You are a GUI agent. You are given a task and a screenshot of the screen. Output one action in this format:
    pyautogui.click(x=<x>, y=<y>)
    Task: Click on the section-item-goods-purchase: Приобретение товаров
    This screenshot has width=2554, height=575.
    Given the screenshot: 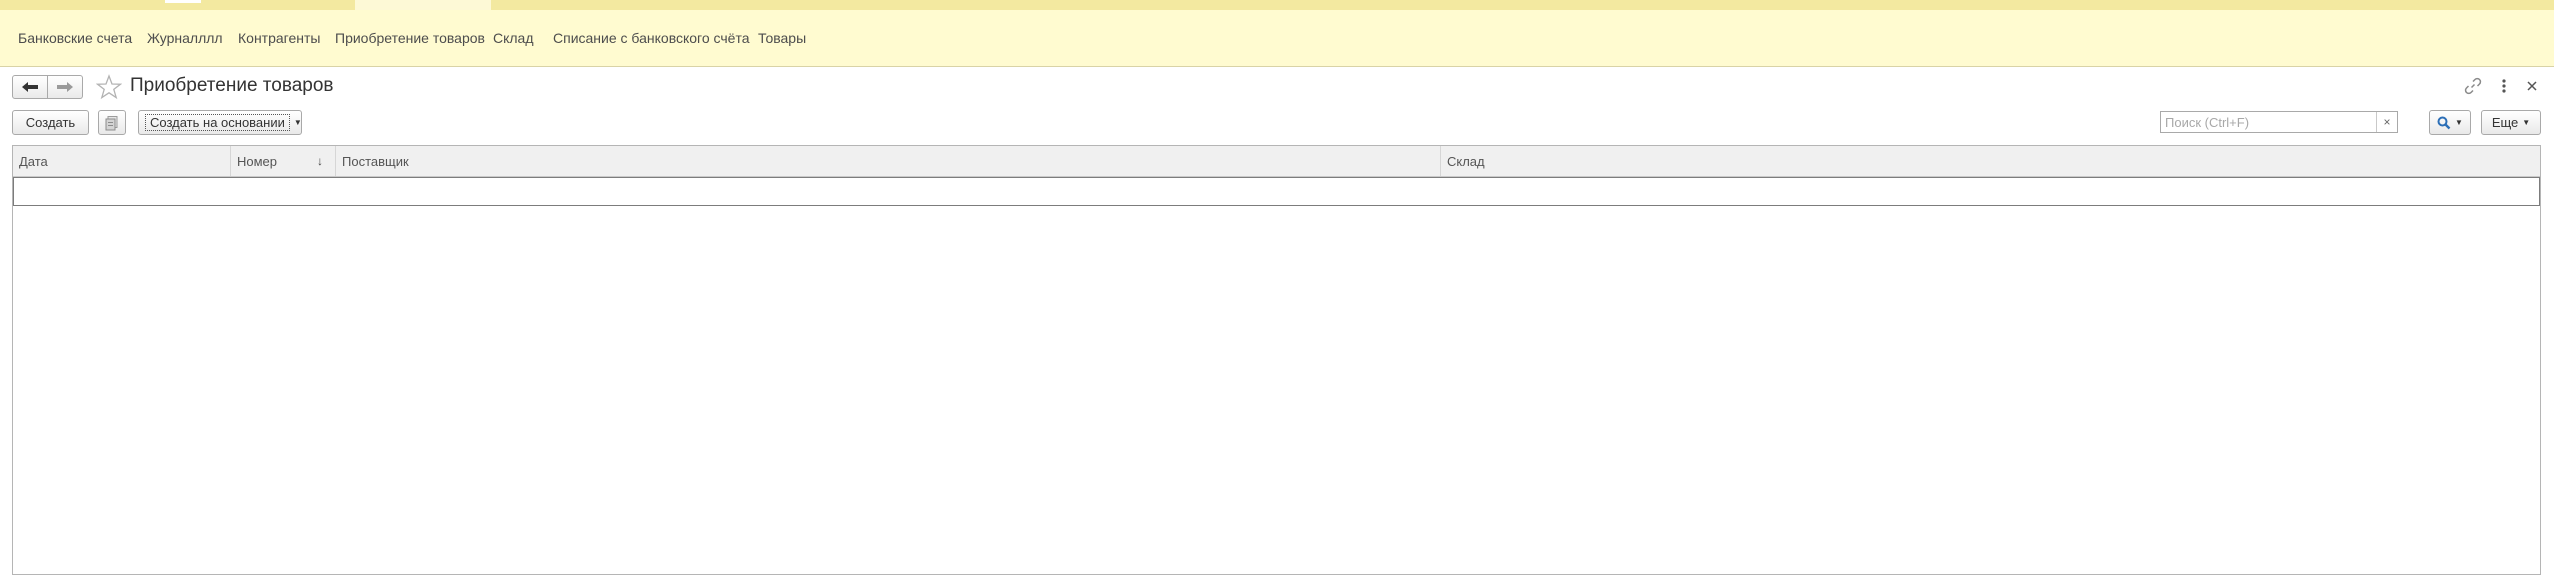 What is the action you would take?
    pyautogui.click(x=410, y=38)
    